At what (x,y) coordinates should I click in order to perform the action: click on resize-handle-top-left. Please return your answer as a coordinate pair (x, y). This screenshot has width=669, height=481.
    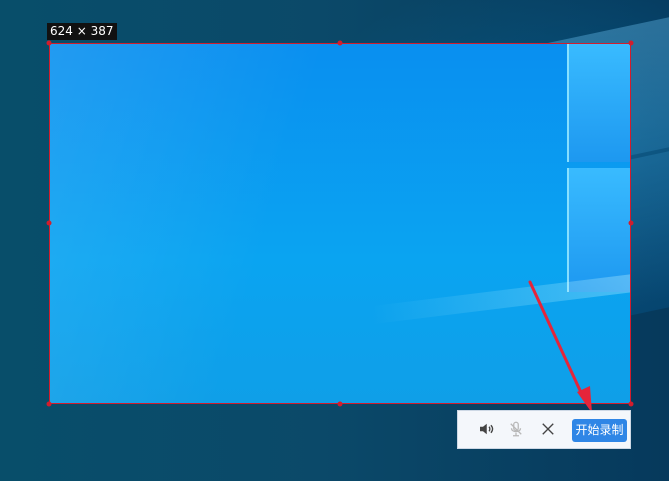
    Looking at the image, I should click on (49, 43).